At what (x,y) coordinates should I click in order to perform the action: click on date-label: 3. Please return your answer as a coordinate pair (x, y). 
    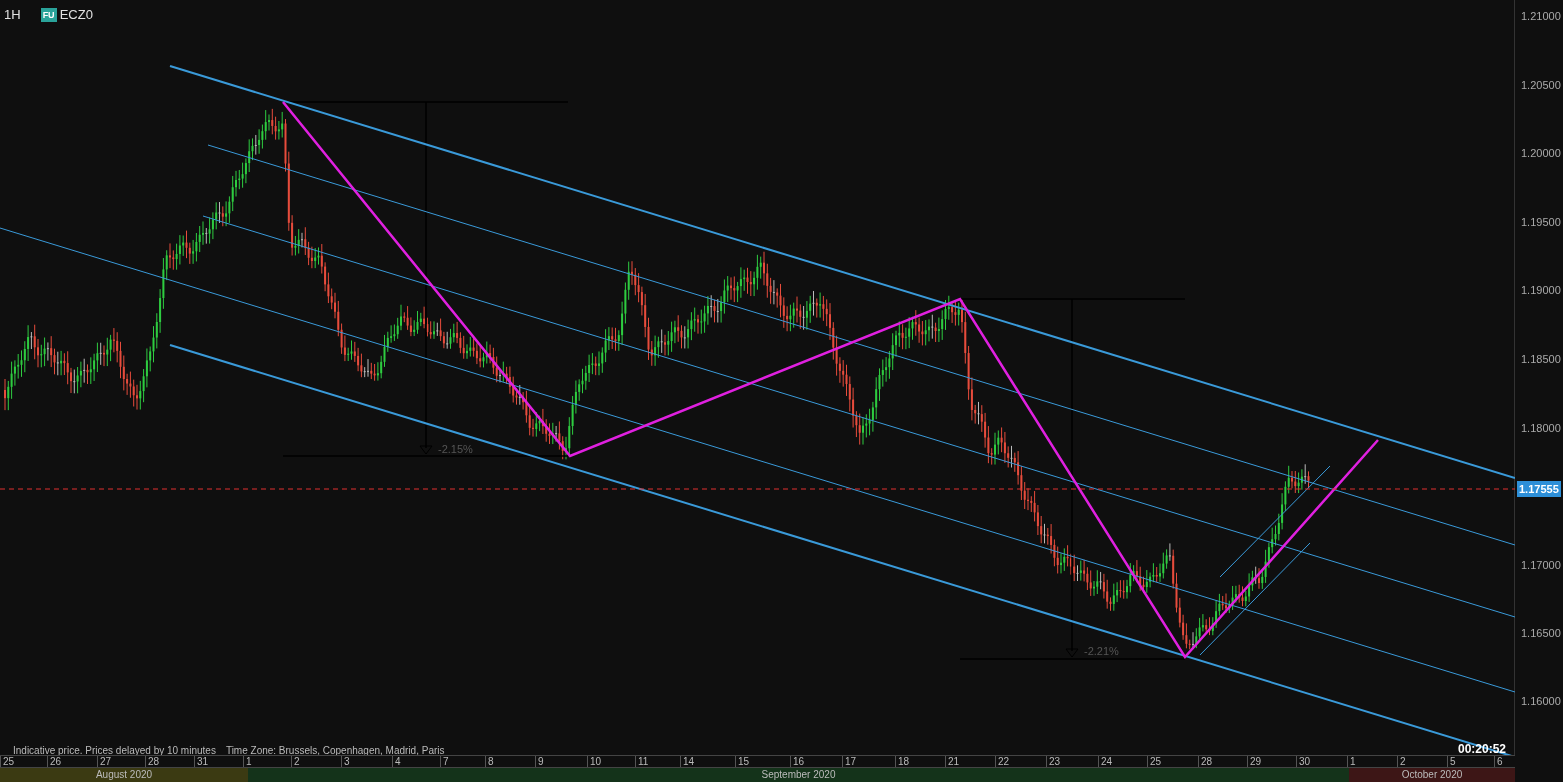
    Looking at the image, I should click on (345, 761).